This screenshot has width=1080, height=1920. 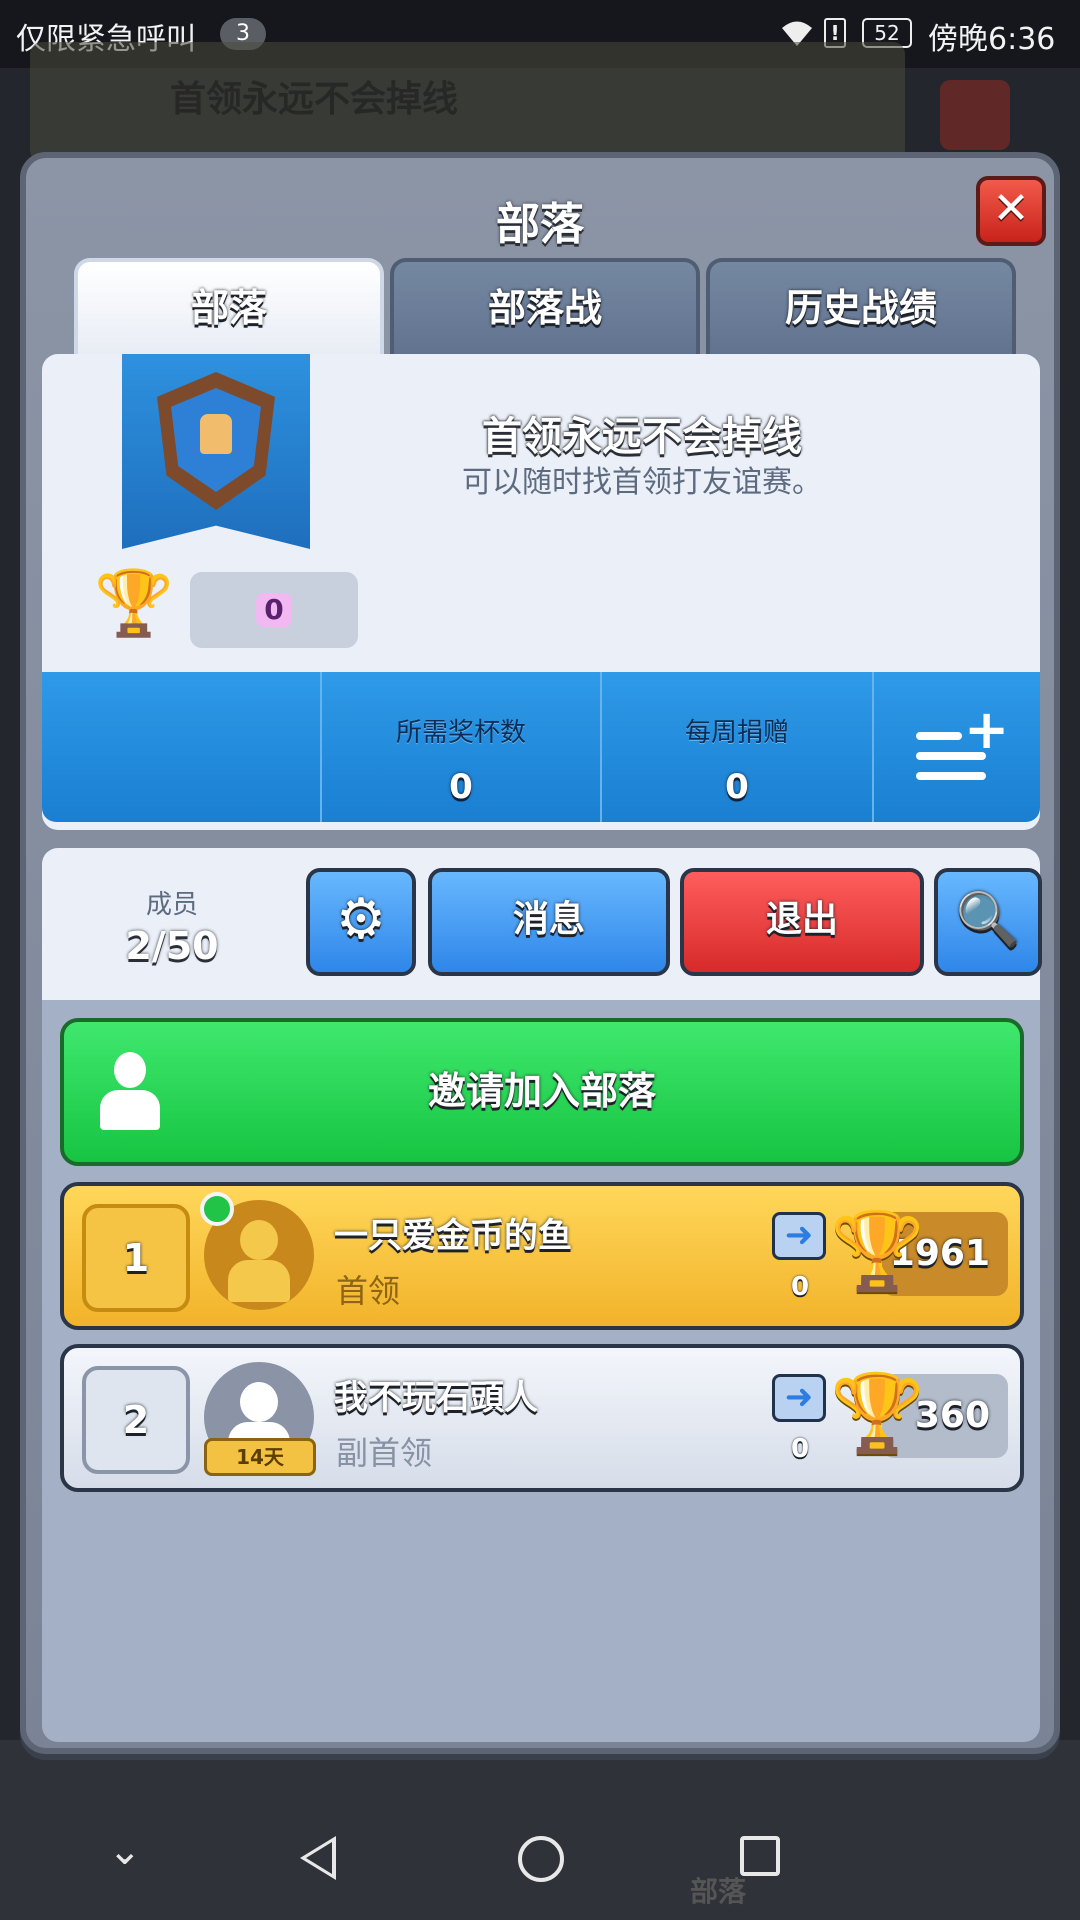 What do you see at coordinates (992, 39) in the screenshot?
I see `clock: 傍晚6:36` at bounding box center [992, 39].